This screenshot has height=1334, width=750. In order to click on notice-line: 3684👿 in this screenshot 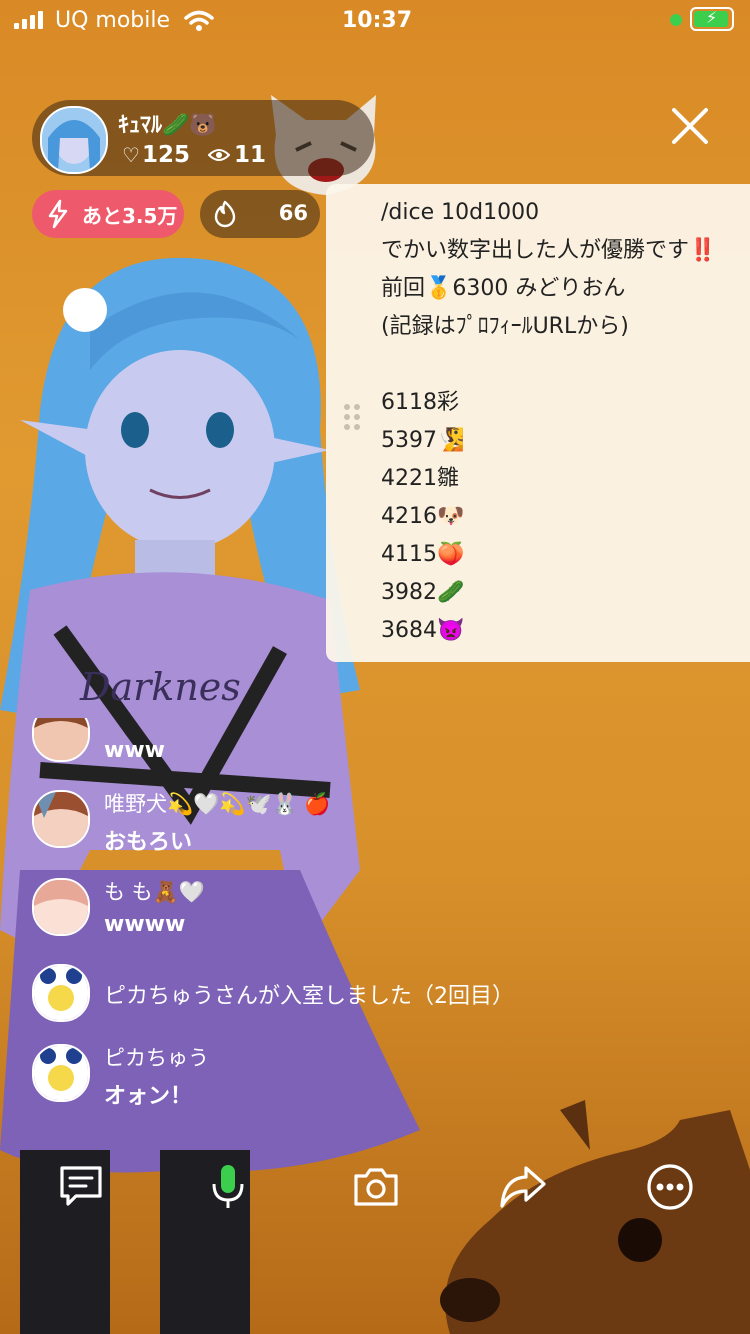, I will do `click(423, 630)`.